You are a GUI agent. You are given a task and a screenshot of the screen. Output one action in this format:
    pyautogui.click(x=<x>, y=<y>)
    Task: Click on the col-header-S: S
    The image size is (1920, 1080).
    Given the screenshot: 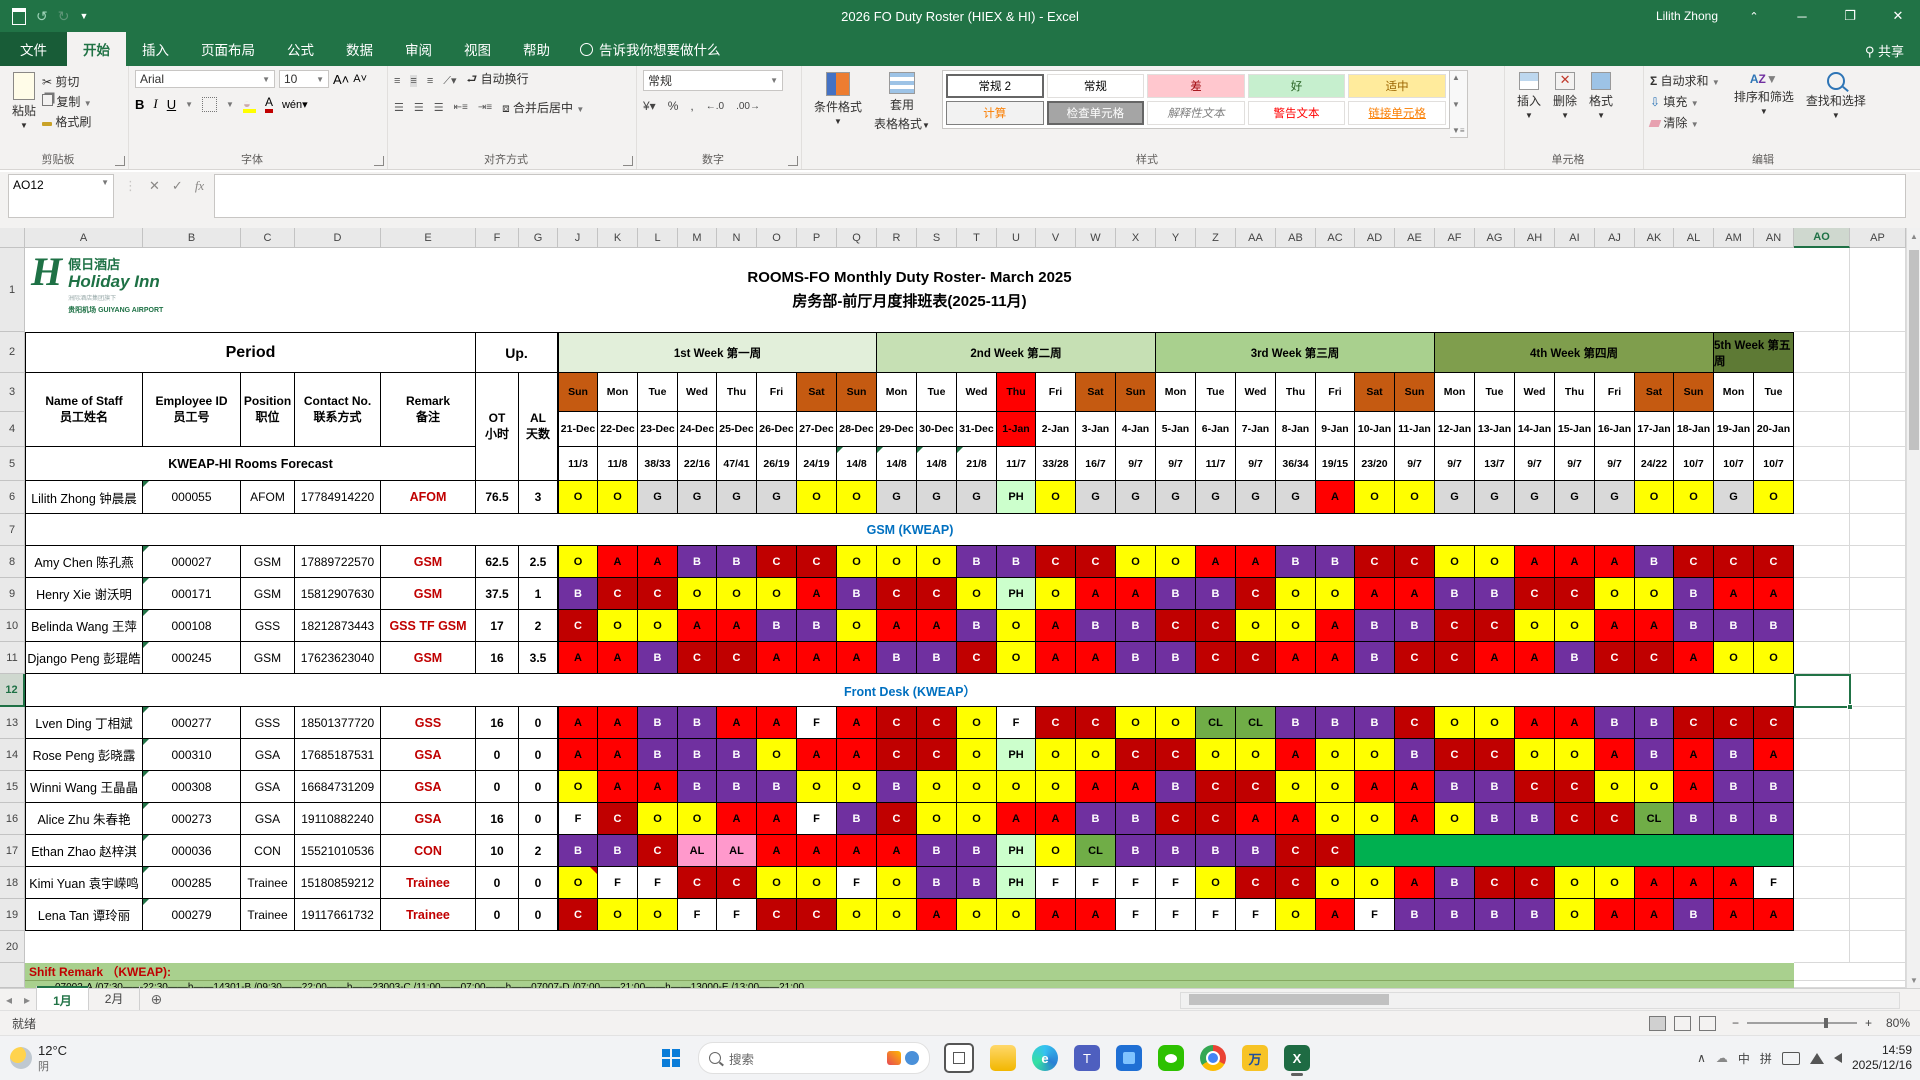 What is the action you would take?
    pyautogui.click(x=937, y=238)
    